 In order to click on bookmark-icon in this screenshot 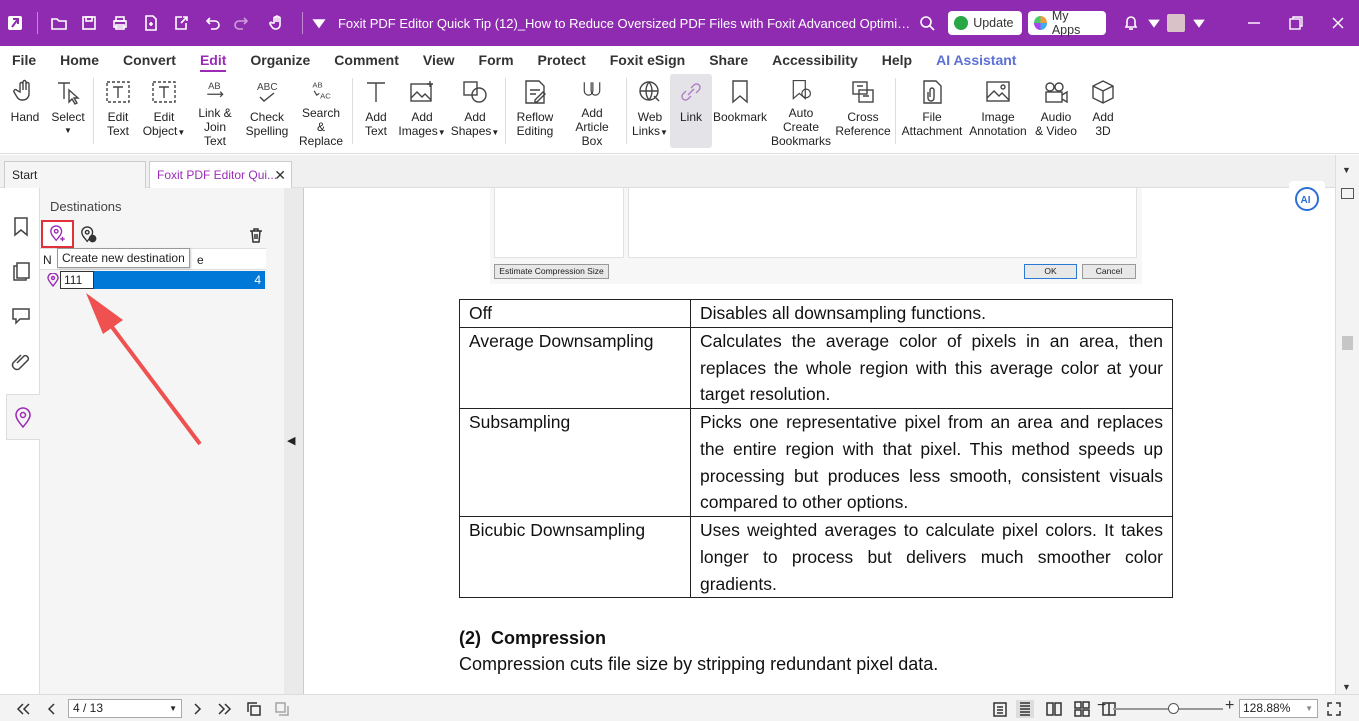, I will do `click(21, 226)`.